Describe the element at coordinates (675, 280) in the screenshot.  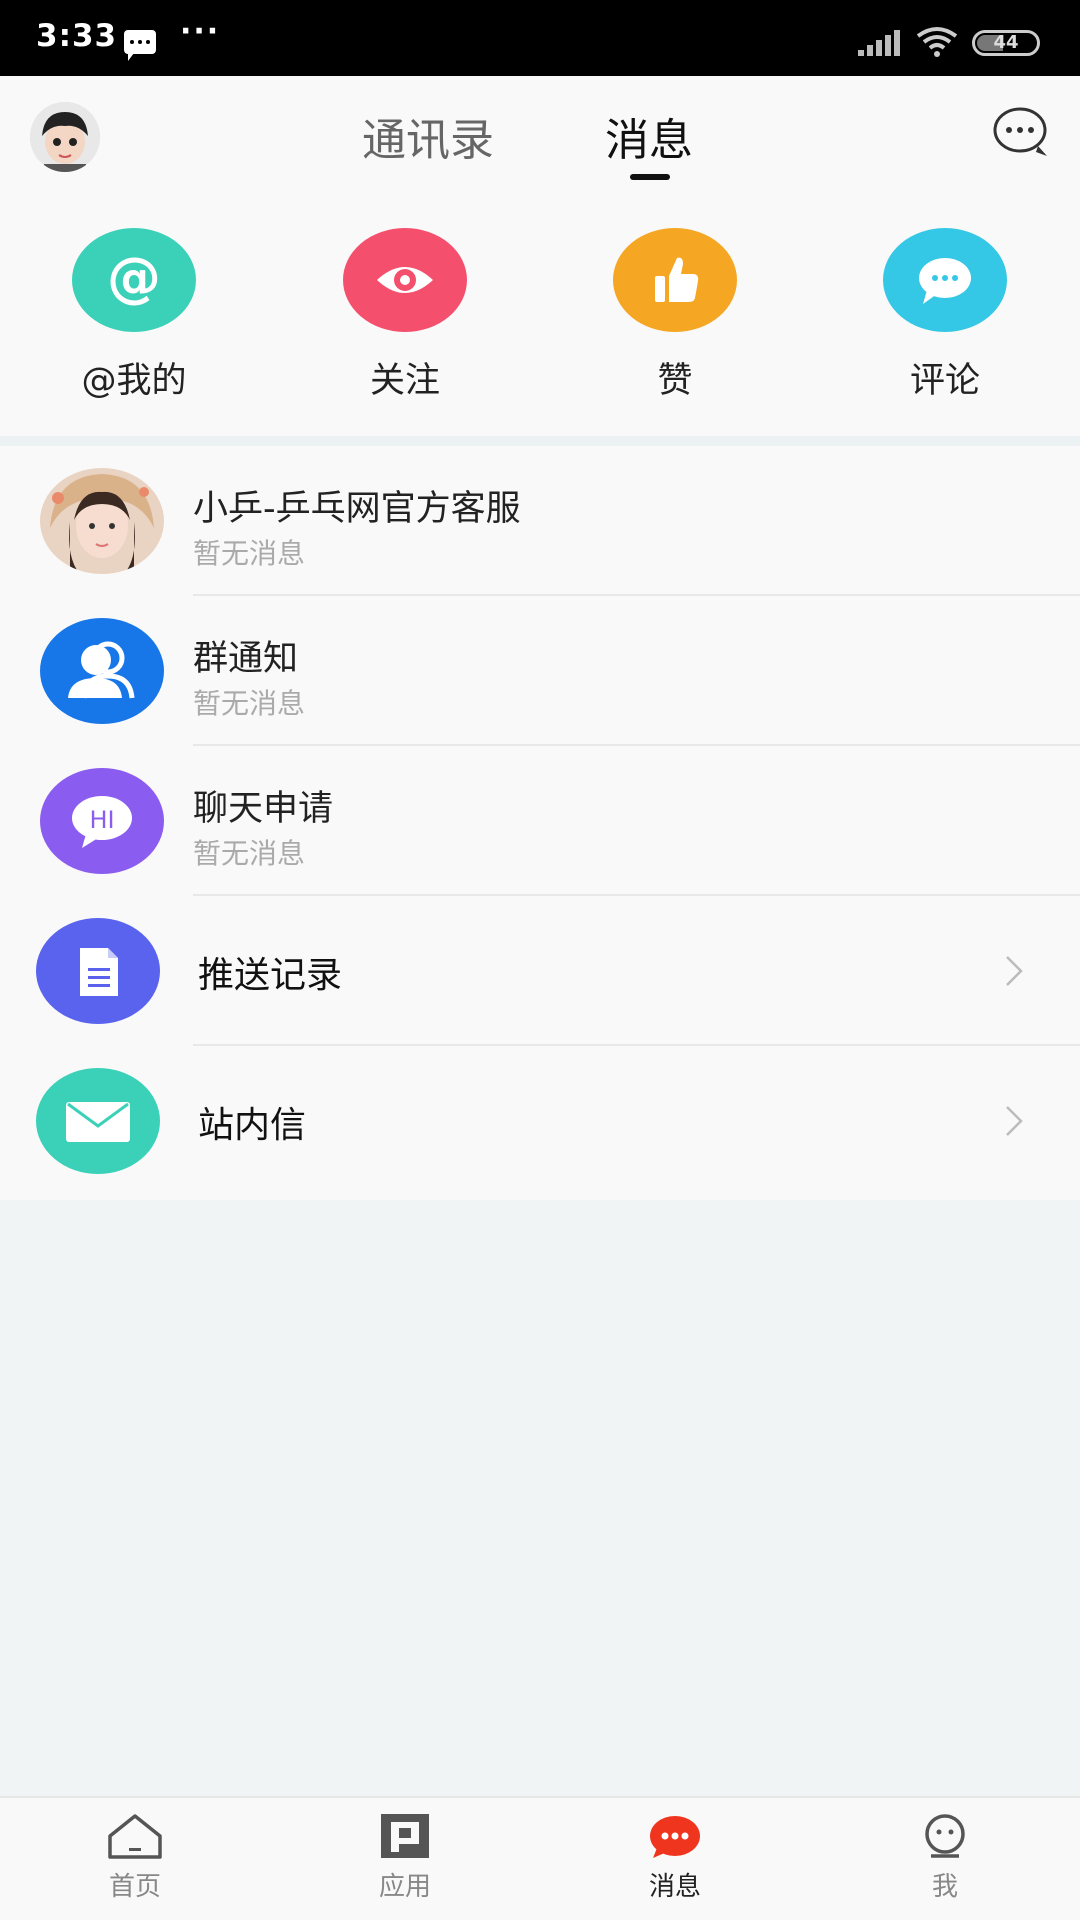
I see `thumbs-up-icon` at that location.